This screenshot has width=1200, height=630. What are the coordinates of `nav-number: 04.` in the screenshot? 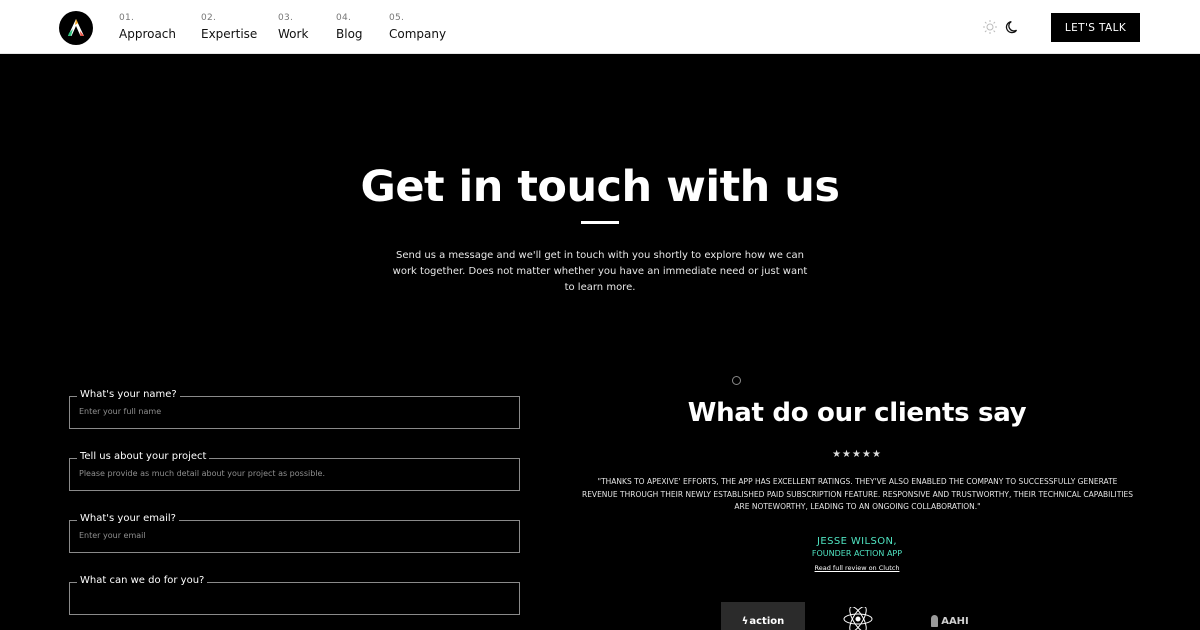 It's located at (344, 18).